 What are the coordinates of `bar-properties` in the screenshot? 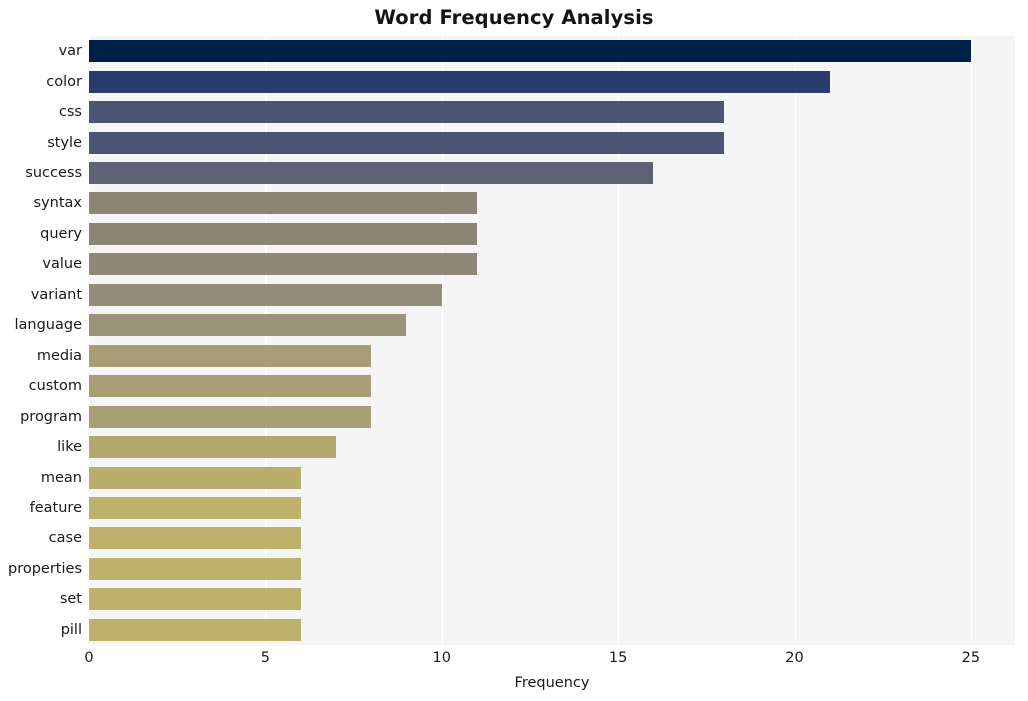 It's located at (195, 568).